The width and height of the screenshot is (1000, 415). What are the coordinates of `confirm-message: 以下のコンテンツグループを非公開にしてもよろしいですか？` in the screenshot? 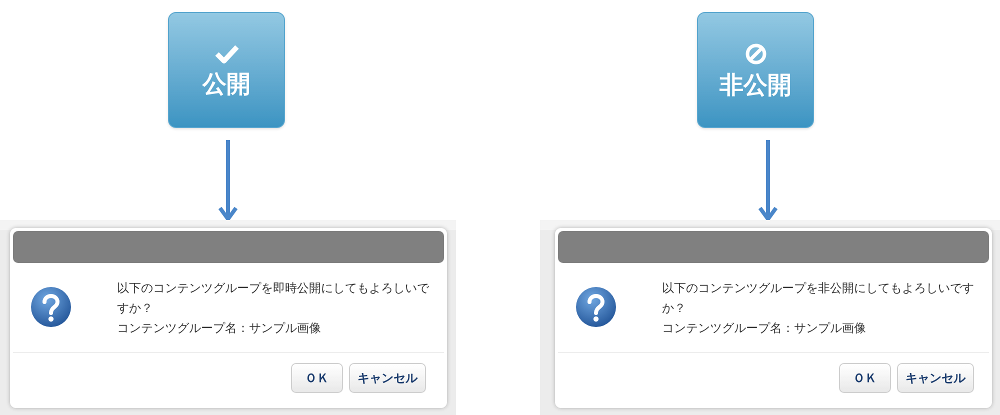 It's located at (818, 298).